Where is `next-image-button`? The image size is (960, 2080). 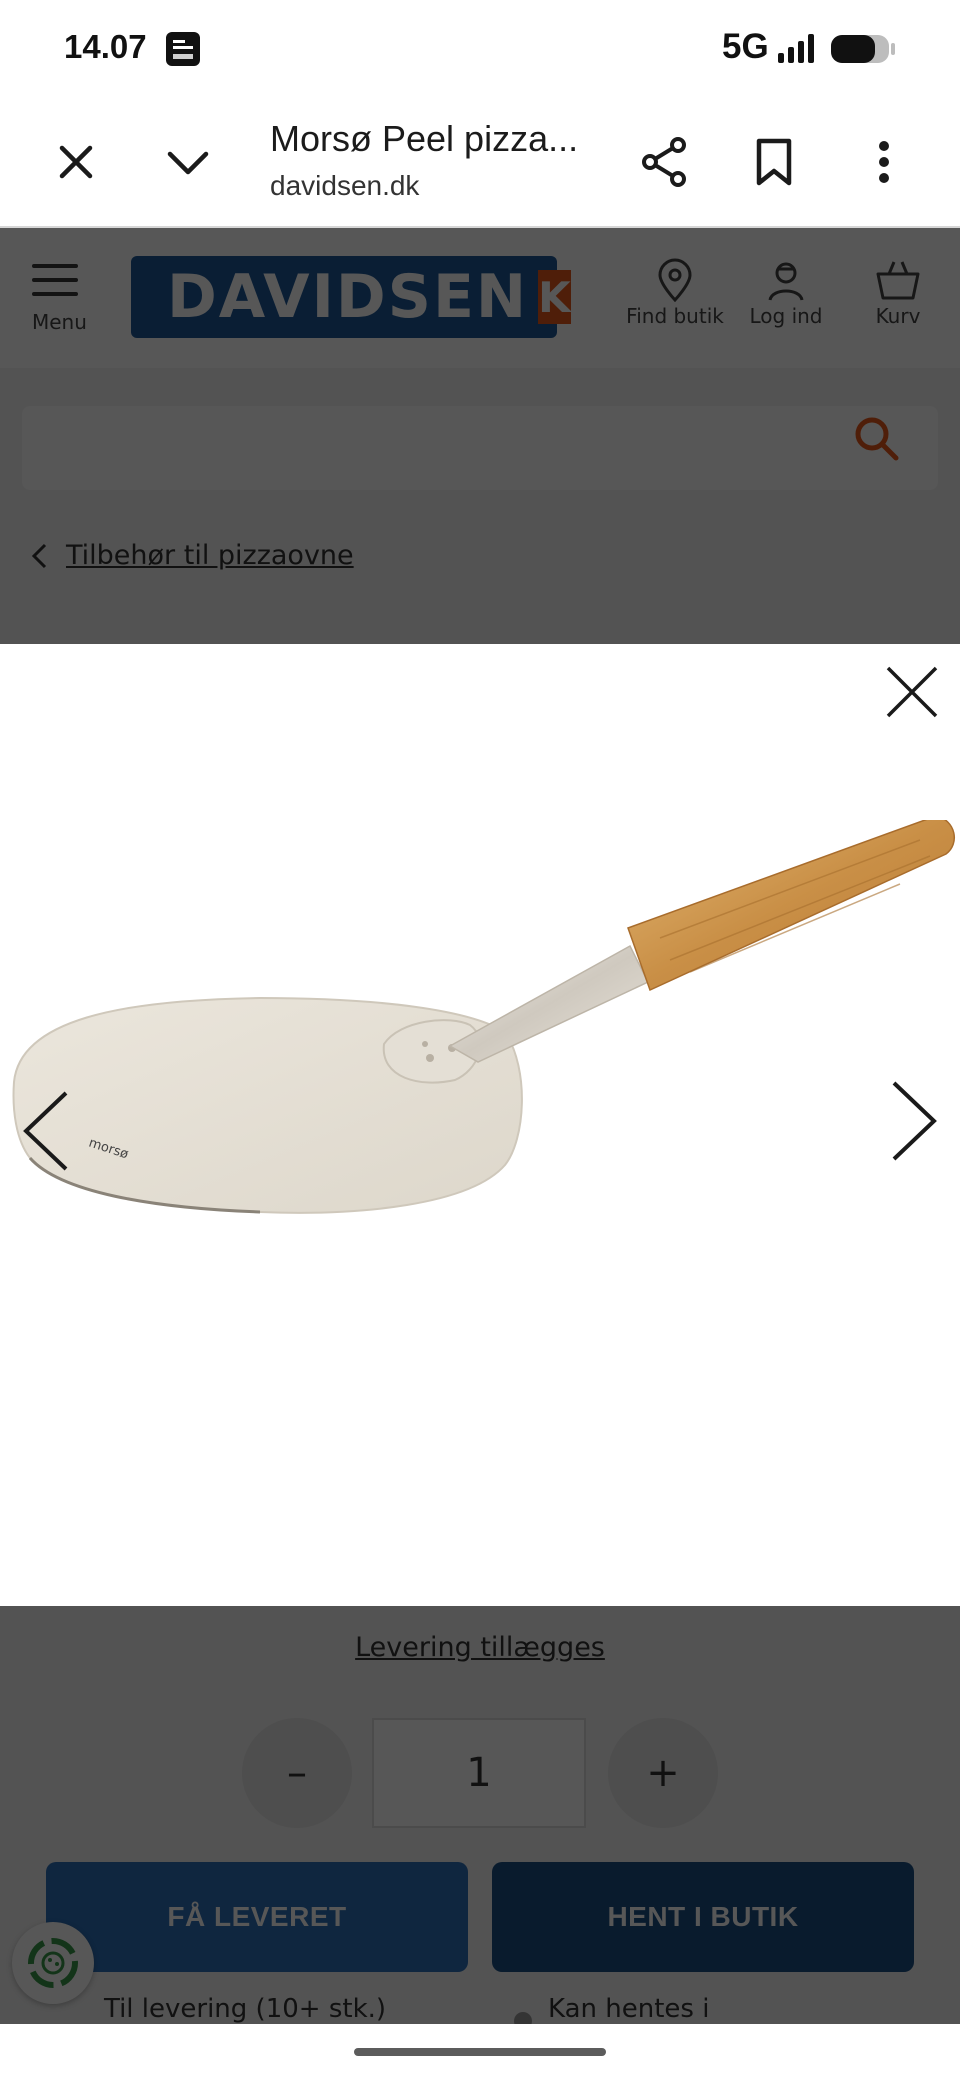
next-image-button is located at coordinates (914, 1121).